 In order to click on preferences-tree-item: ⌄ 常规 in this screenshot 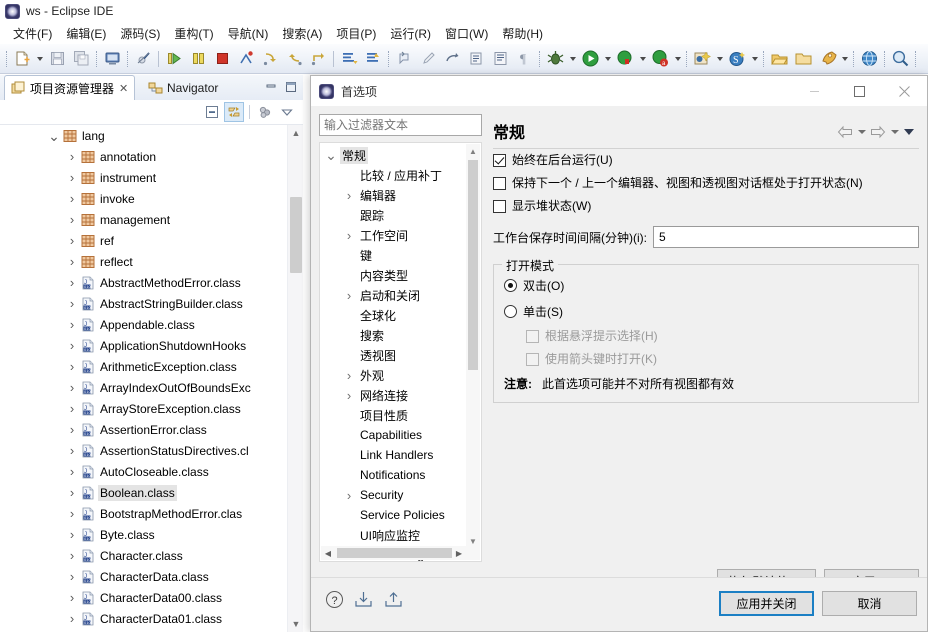, I will do `click(392, 155)`.